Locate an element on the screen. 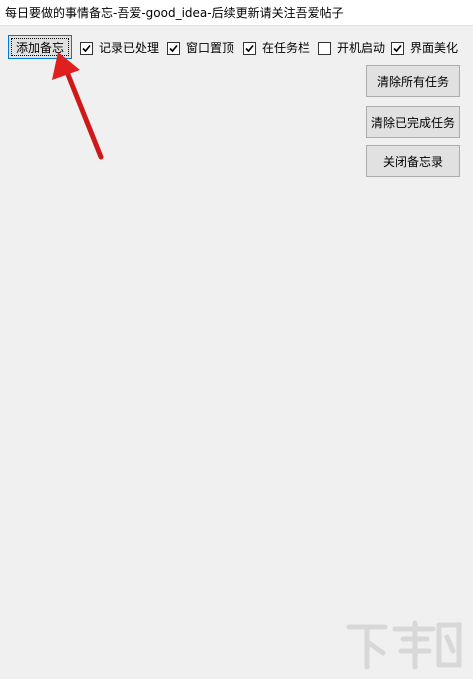 The image size is (473, 679). add-memo-button-label: 添加备忘 is located at coordinates (39, 47).